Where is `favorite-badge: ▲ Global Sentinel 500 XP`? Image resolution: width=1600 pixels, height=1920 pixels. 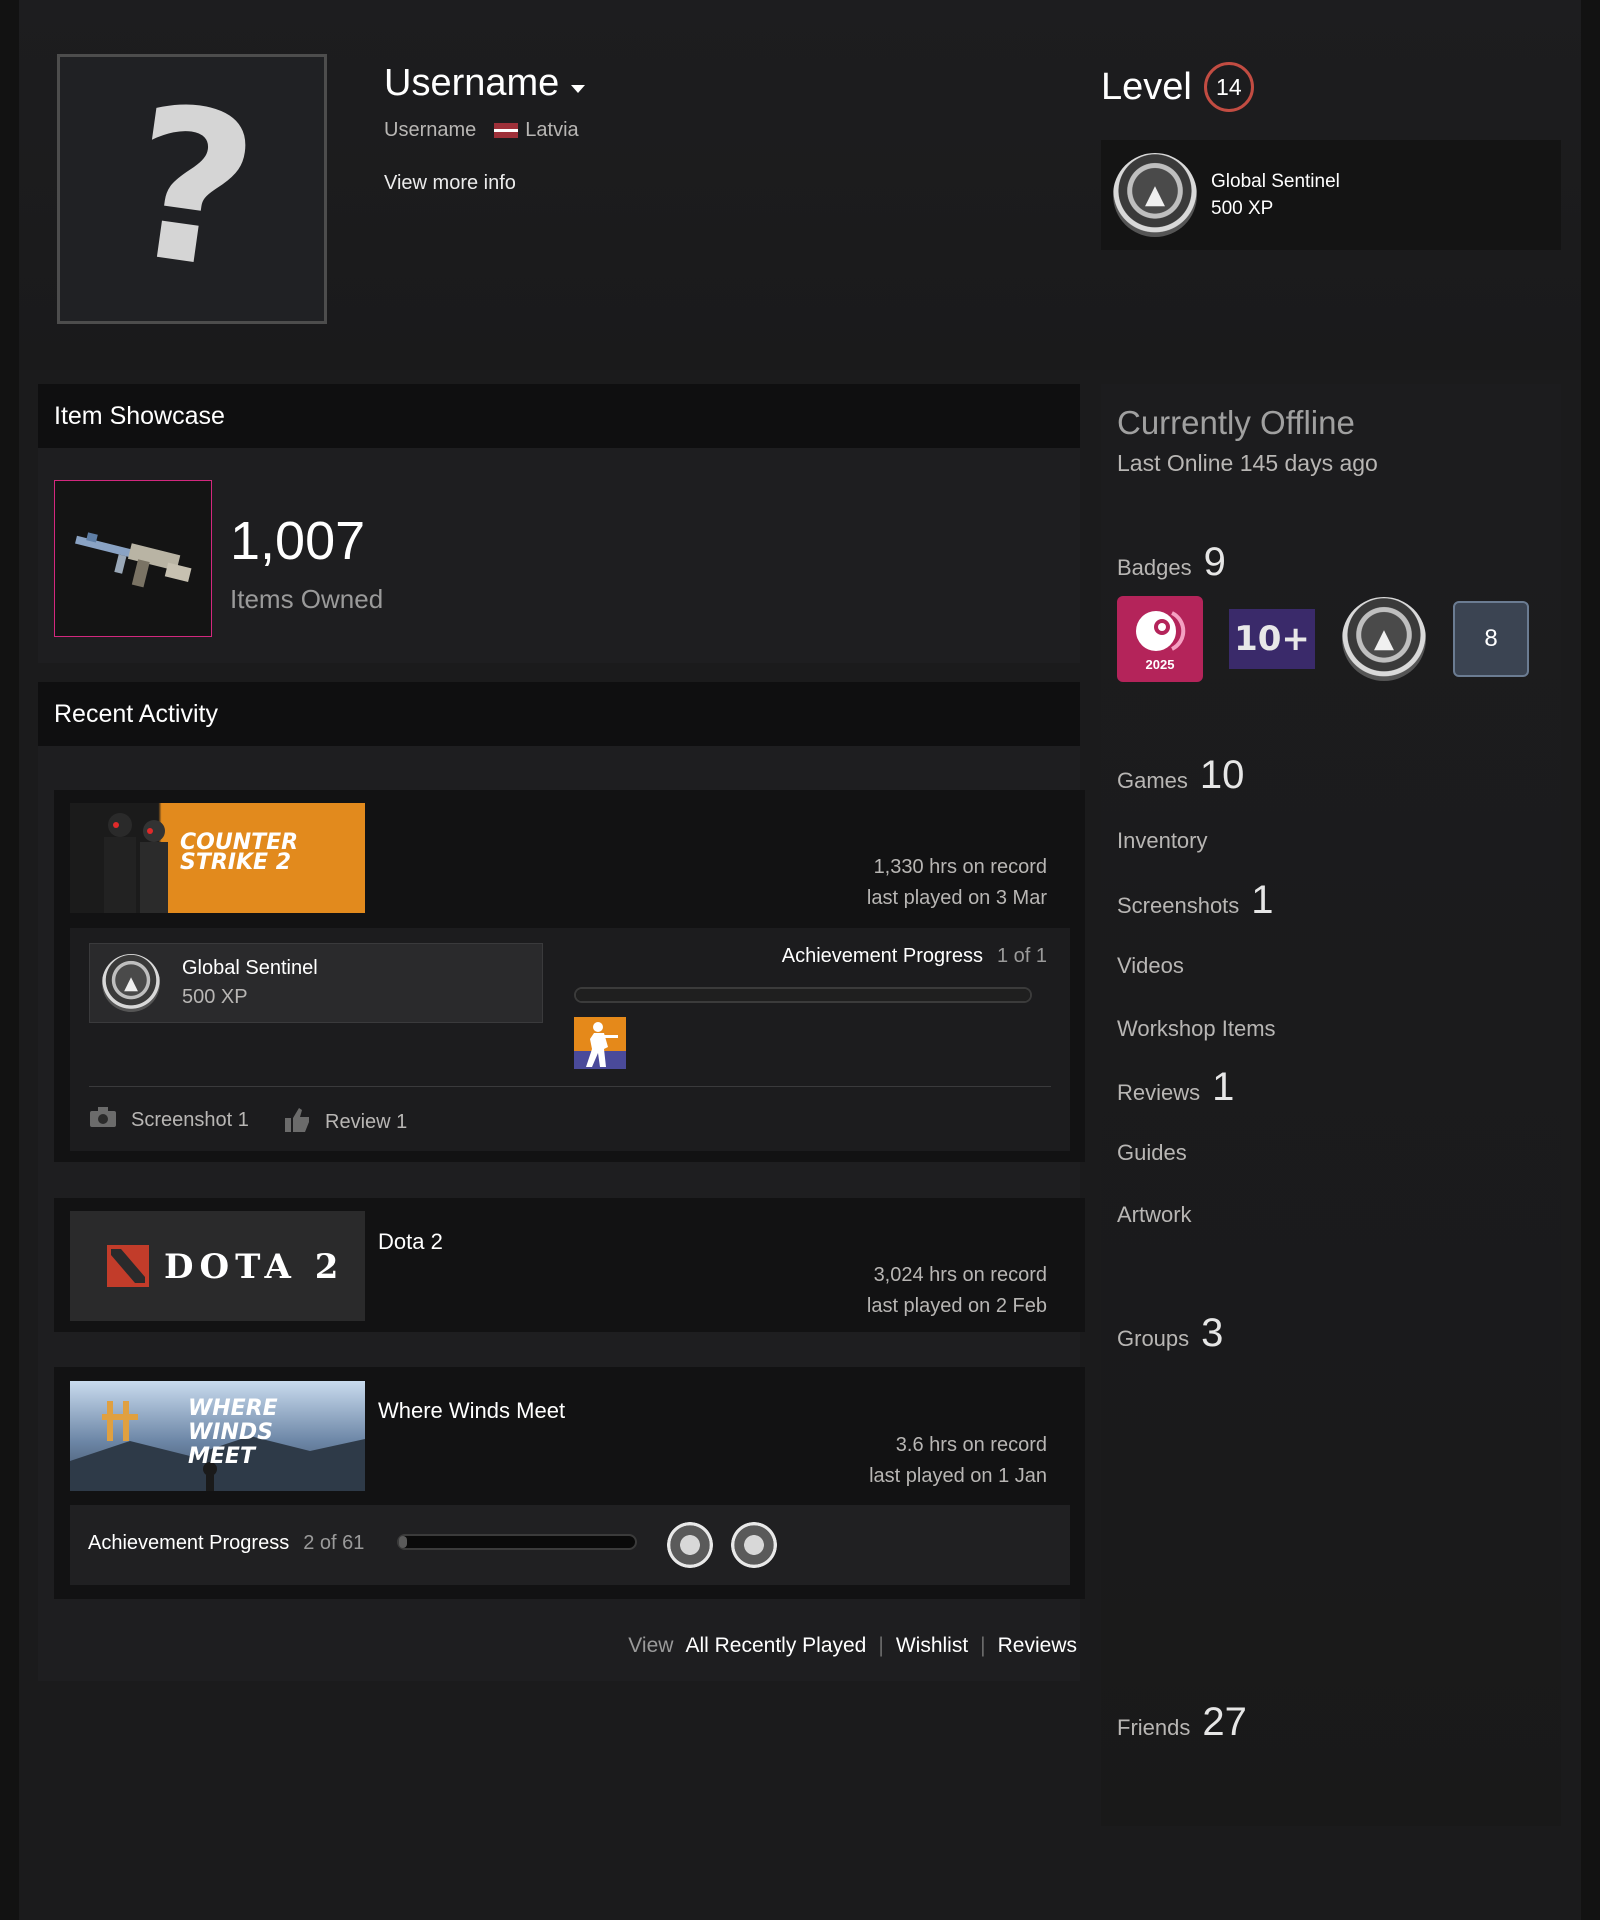
favorite-badge: ▲ Global Sentinel 500 XP is located at coordinates (1331, 195).